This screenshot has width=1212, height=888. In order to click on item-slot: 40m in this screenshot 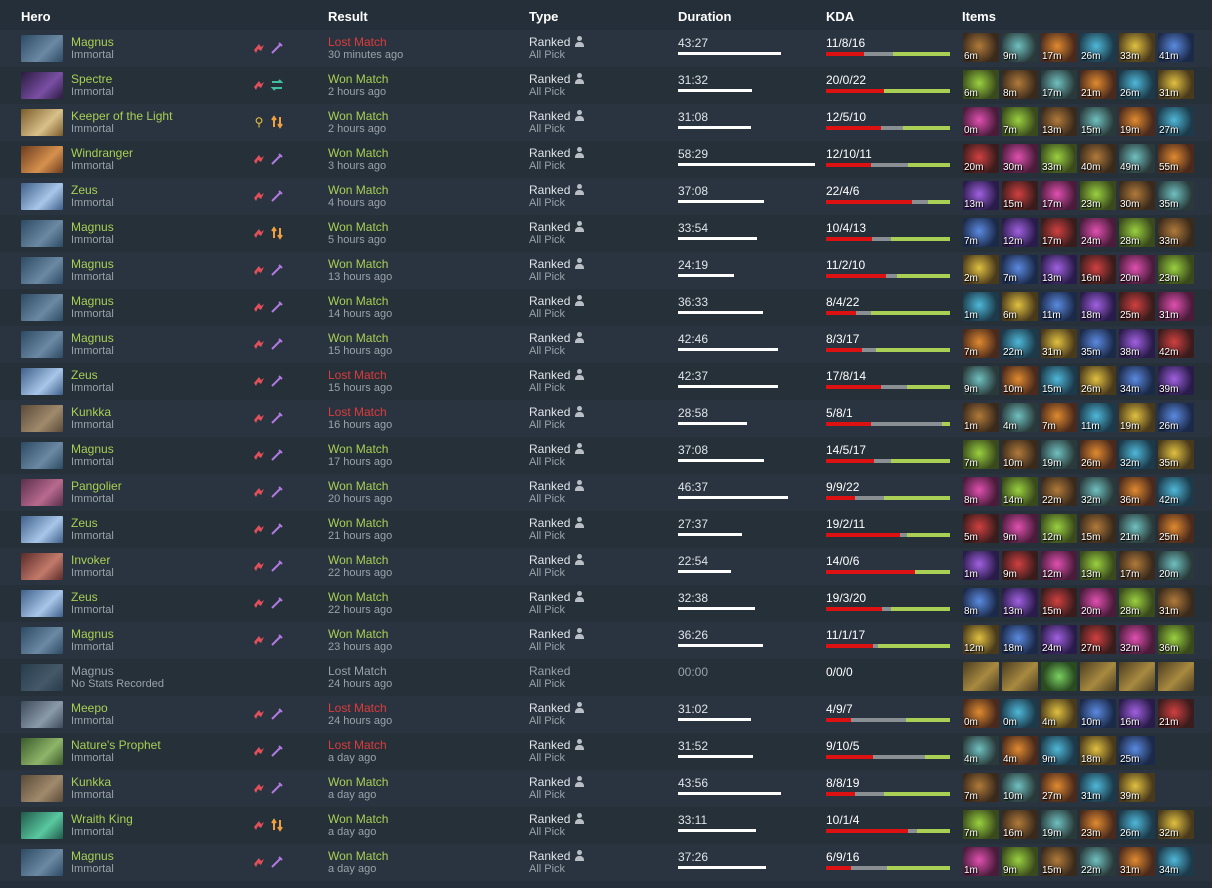, I will do `click(1098, 158)`.